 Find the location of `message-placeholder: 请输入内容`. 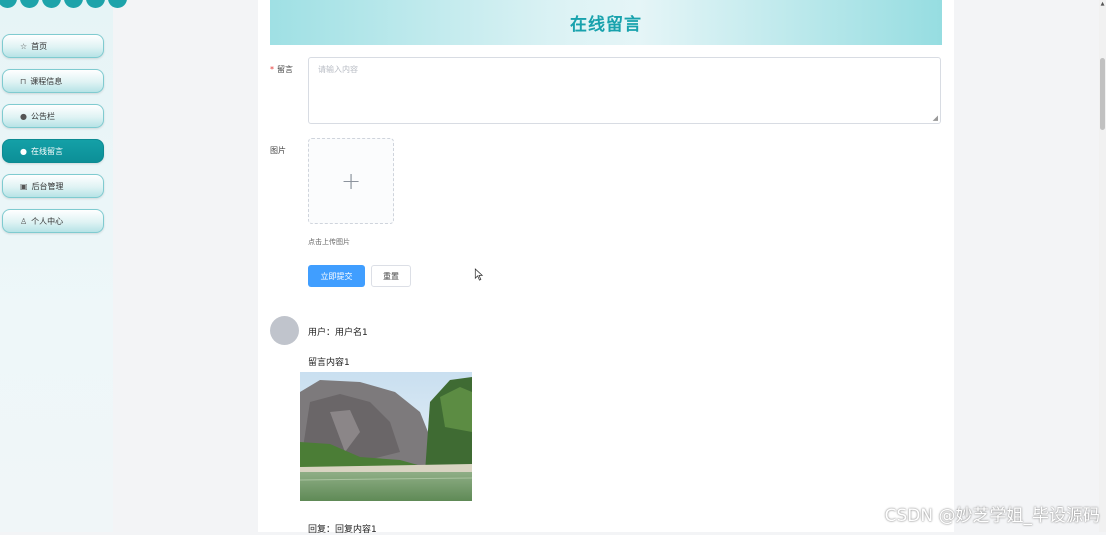

message-placeholder: 请输入内容 is located at coordinates (338, 69).